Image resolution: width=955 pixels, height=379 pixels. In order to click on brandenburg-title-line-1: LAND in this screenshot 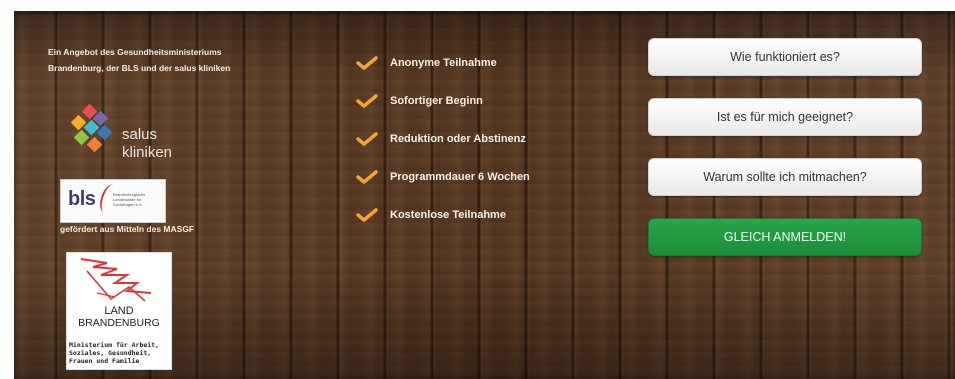, I will do `click(119, 311)`.